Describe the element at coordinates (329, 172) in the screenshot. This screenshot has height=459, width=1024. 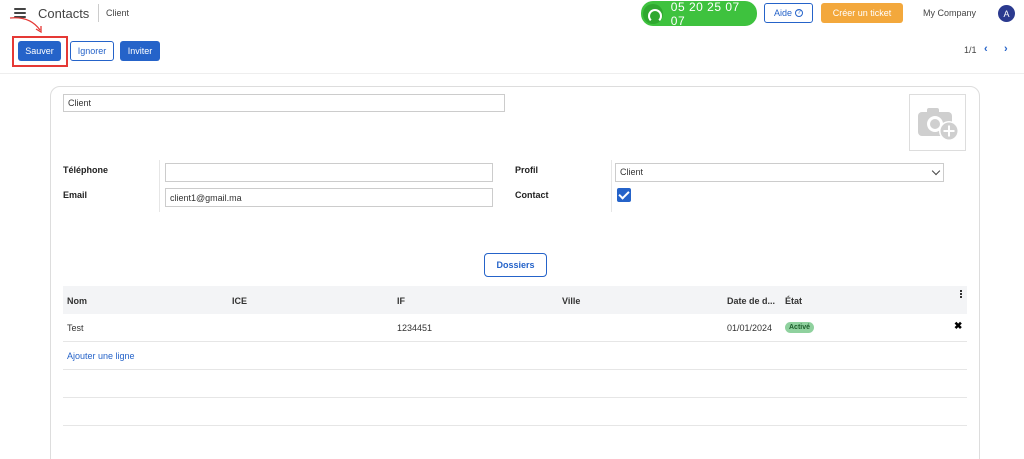
I see `phone-input` at that location.